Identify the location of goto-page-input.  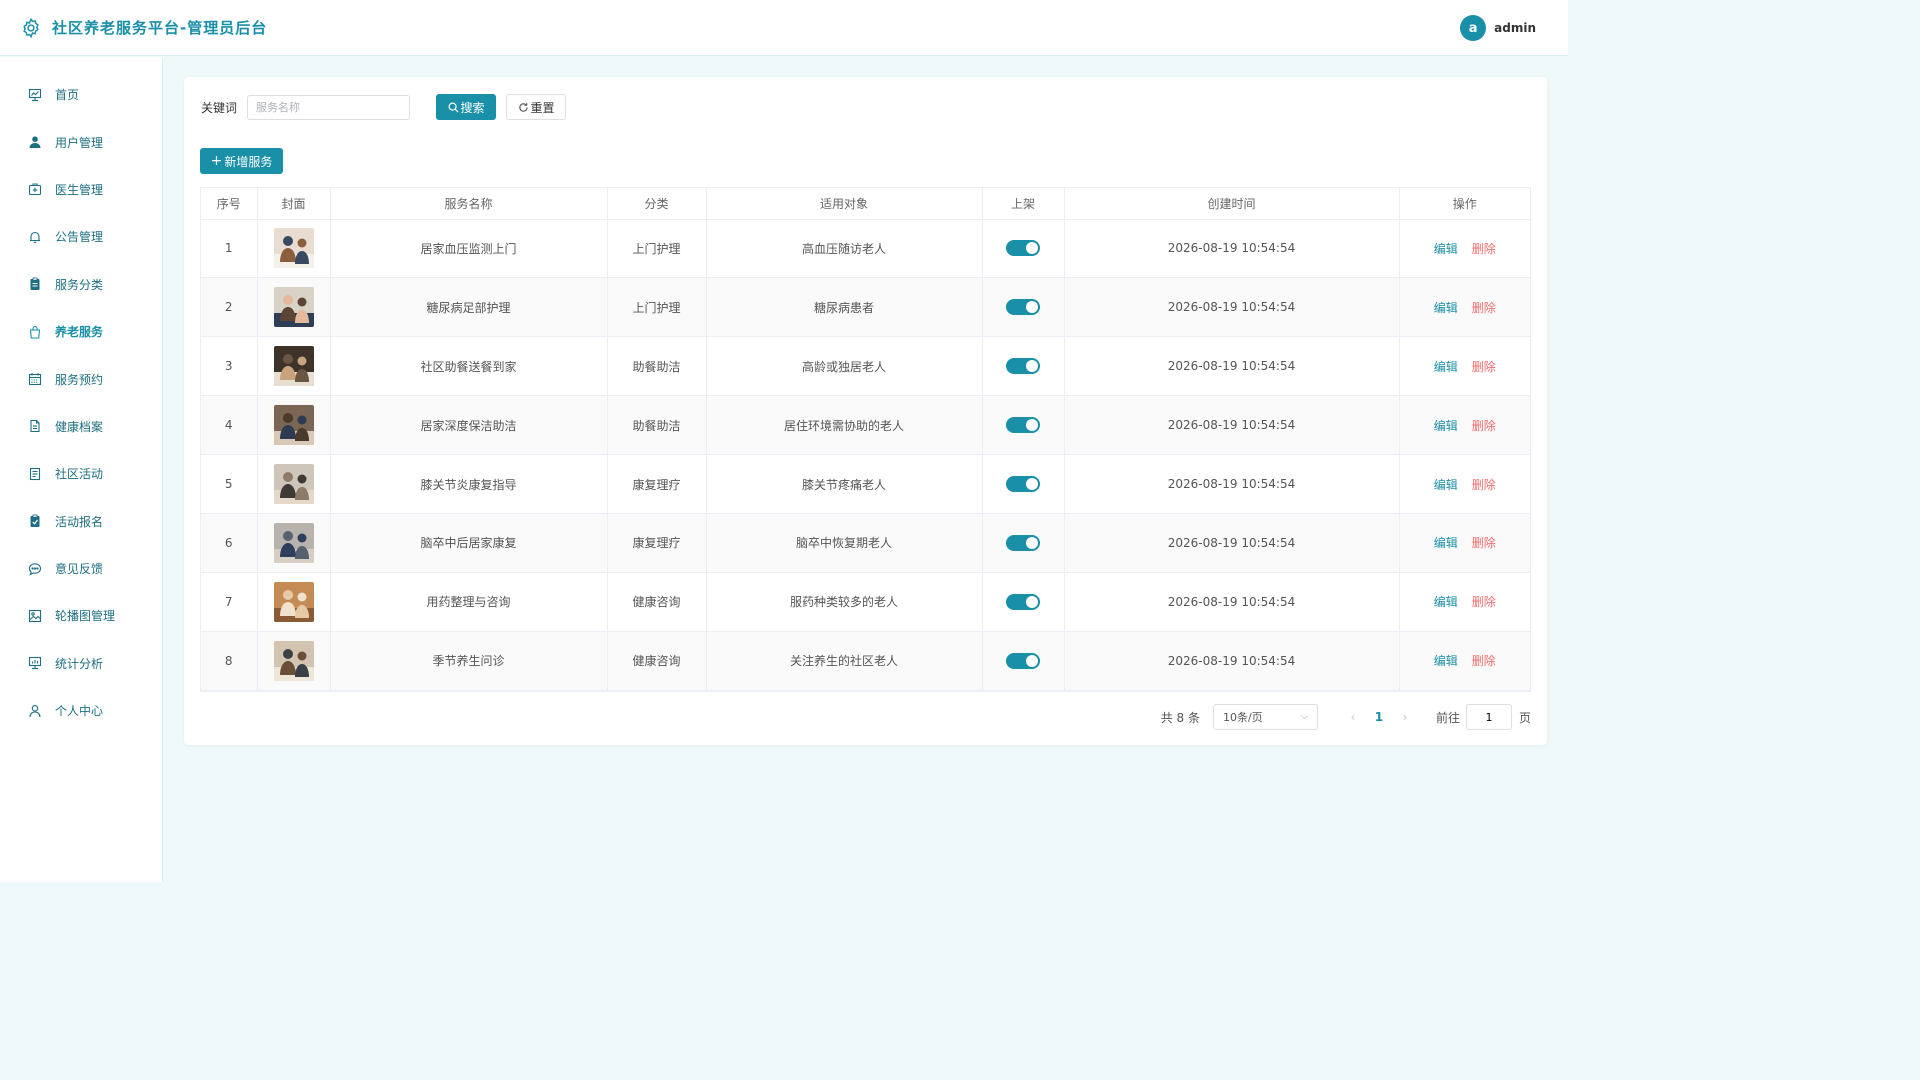
(1488, 717).